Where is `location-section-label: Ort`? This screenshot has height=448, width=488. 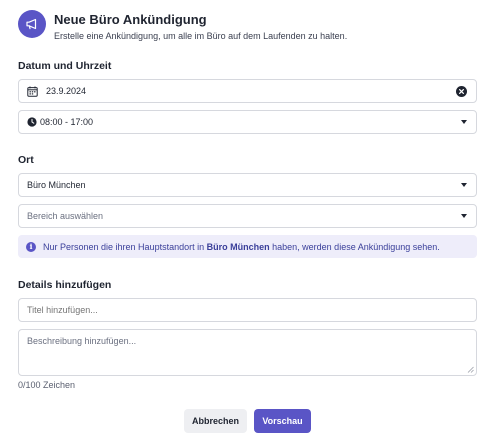
location-section-label: Ort is located at coordinates (26, 160).